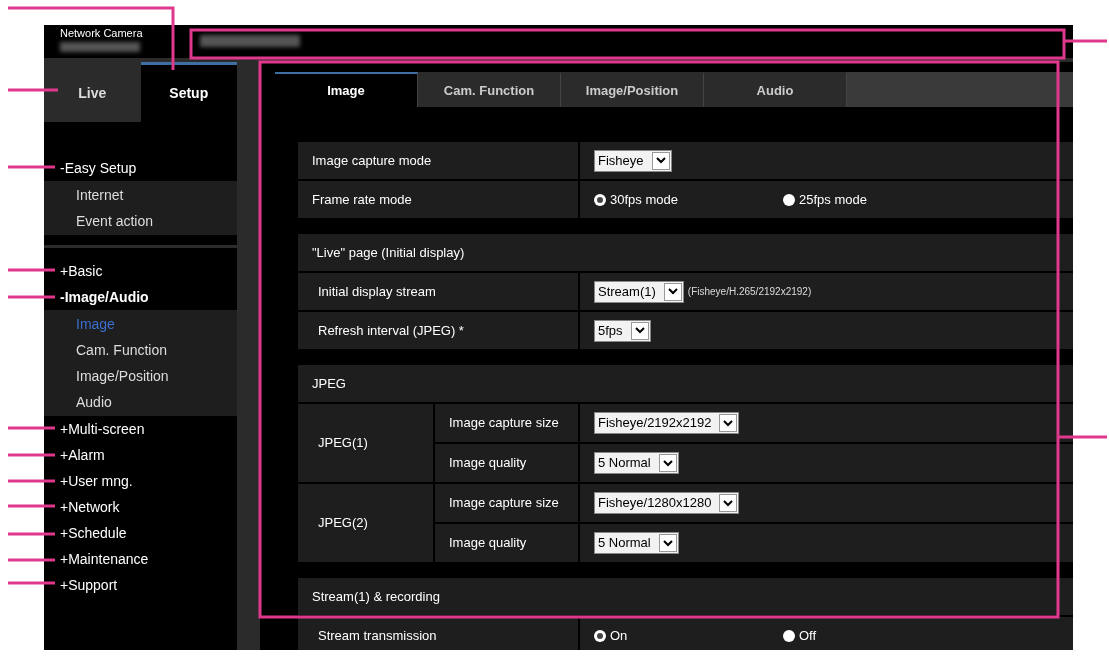 The width and height of the screenshot is (1109, 660). Describe the element at coordinates (346, 89) in the screenshot. I see `tab: Image` at that location.